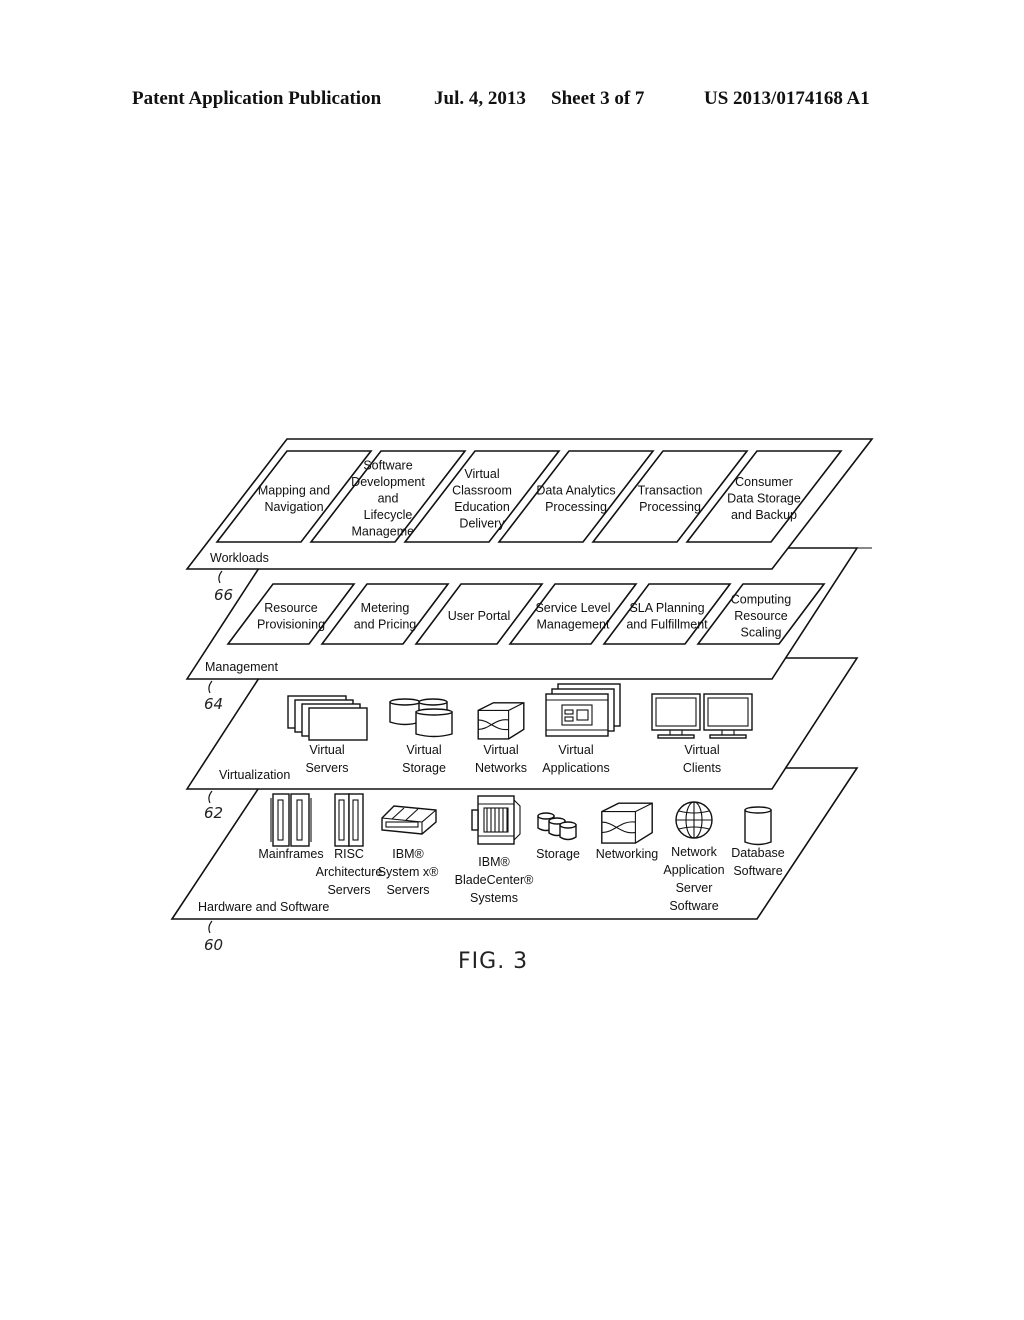 This screenshot has height=1320, width=1024. What do you see at coordinates (424, 768) in the screenshot?
I see `virtual-resource-label-line: Storage` at bounding box center [424, 768].